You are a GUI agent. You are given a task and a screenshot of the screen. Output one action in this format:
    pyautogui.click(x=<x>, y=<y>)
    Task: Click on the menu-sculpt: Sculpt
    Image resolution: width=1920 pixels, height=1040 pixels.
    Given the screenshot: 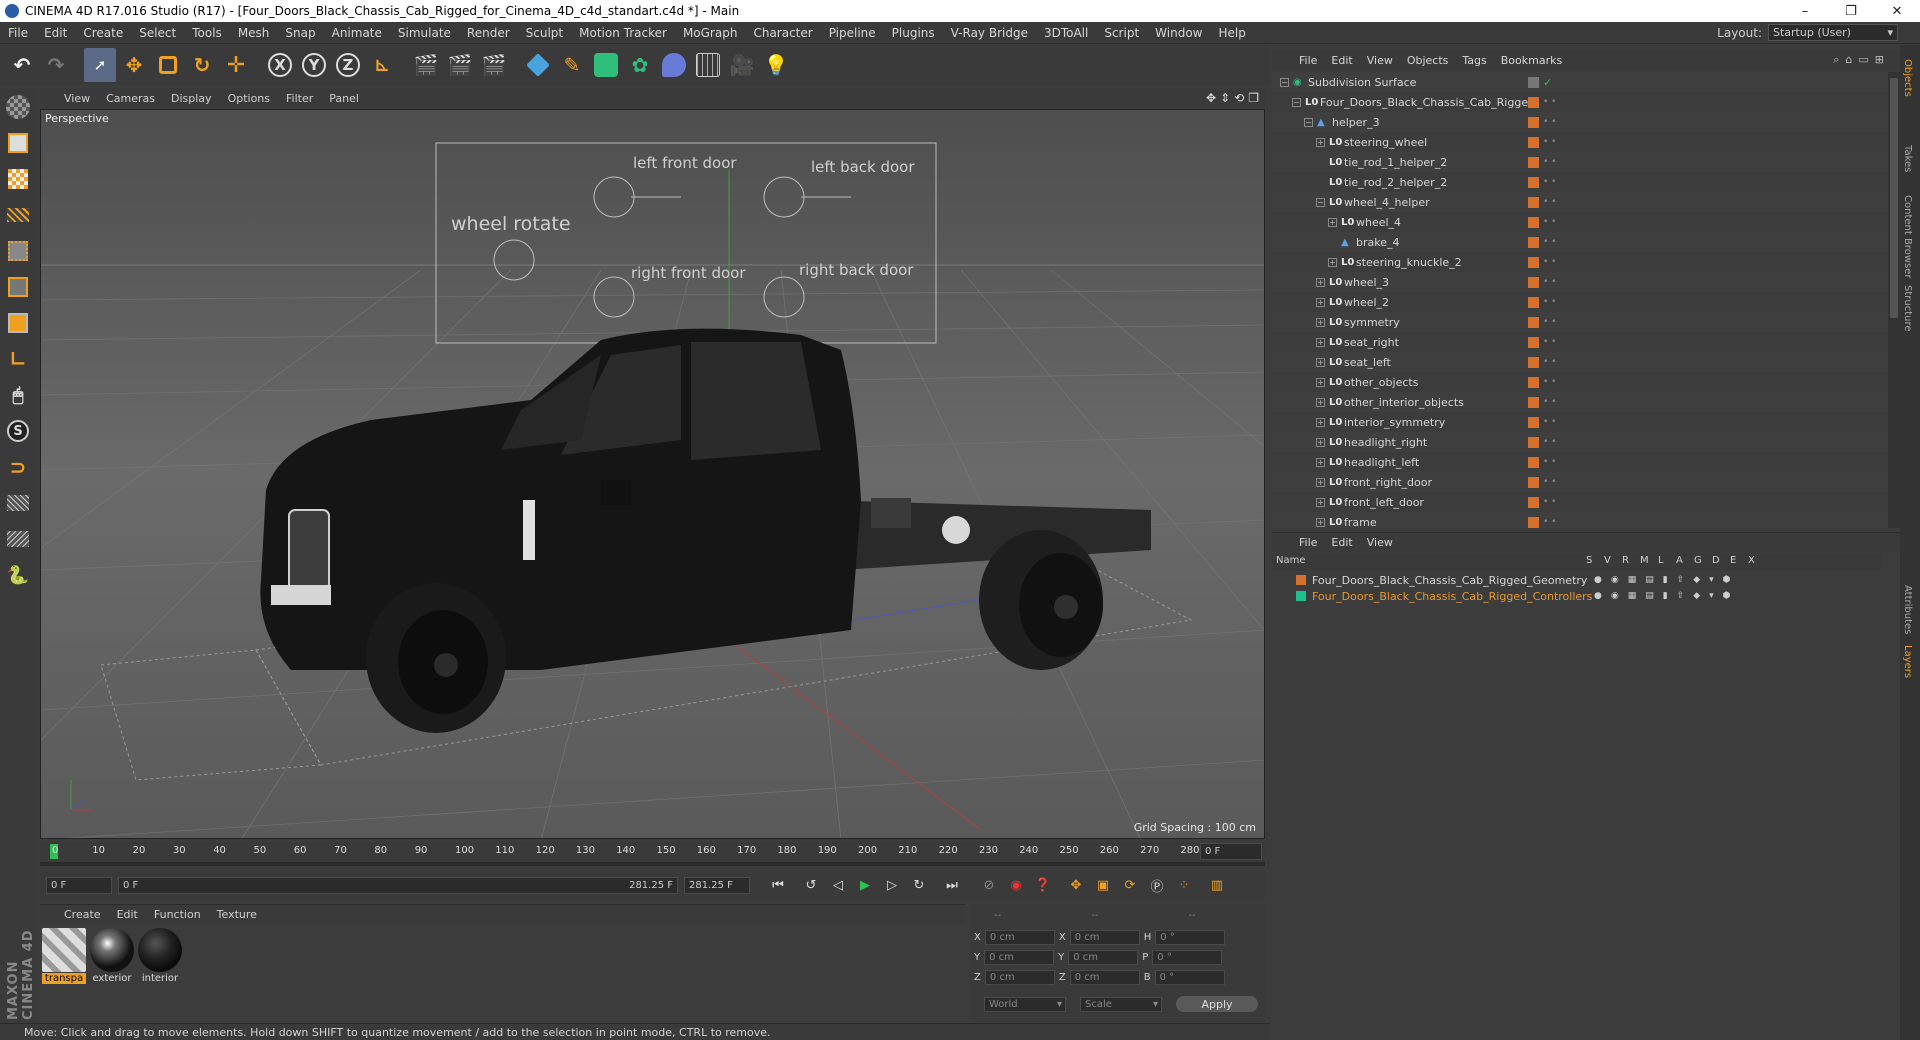 What is the action you would take?
    pyautogui.click(x=544, y=33)
    